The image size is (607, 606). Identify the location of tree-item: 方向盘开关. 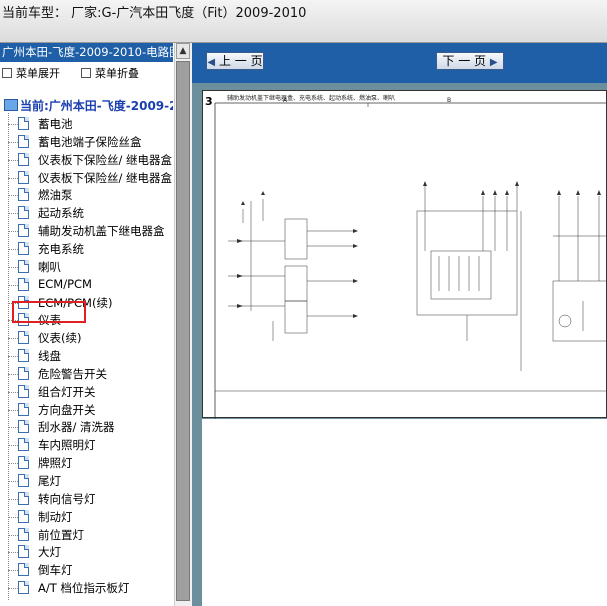
(86, 410).